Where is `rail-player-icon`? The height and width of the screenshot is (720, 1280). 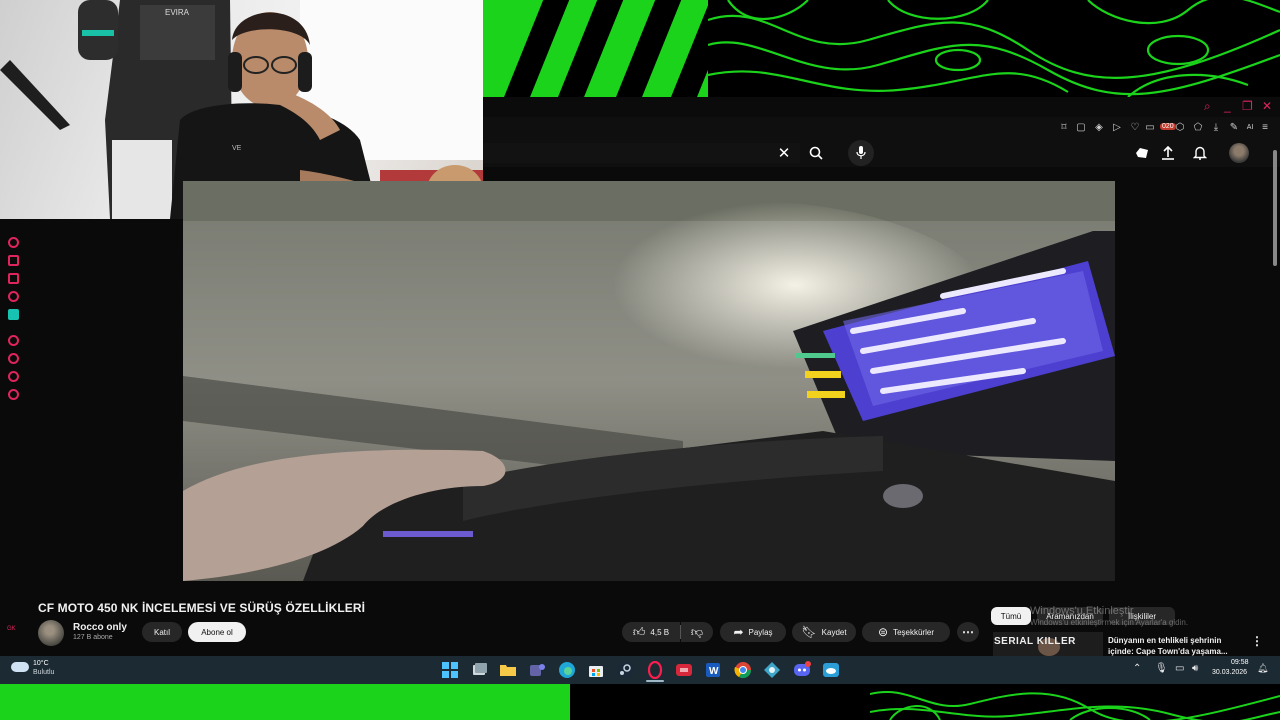
rail-player-icon is located at coordinates (13, 314).